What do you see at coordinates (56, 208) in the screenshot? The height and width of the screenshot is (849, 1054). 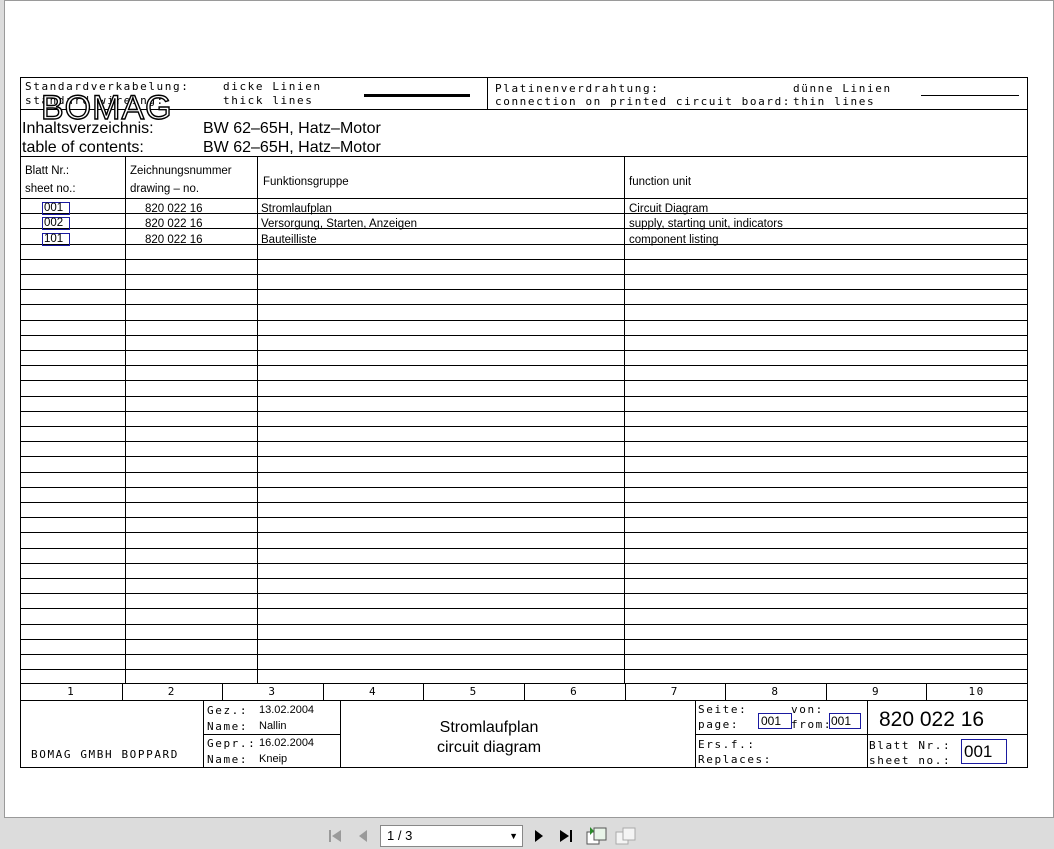 I see `sheet-link: 001` at bounding box center [56, 208].